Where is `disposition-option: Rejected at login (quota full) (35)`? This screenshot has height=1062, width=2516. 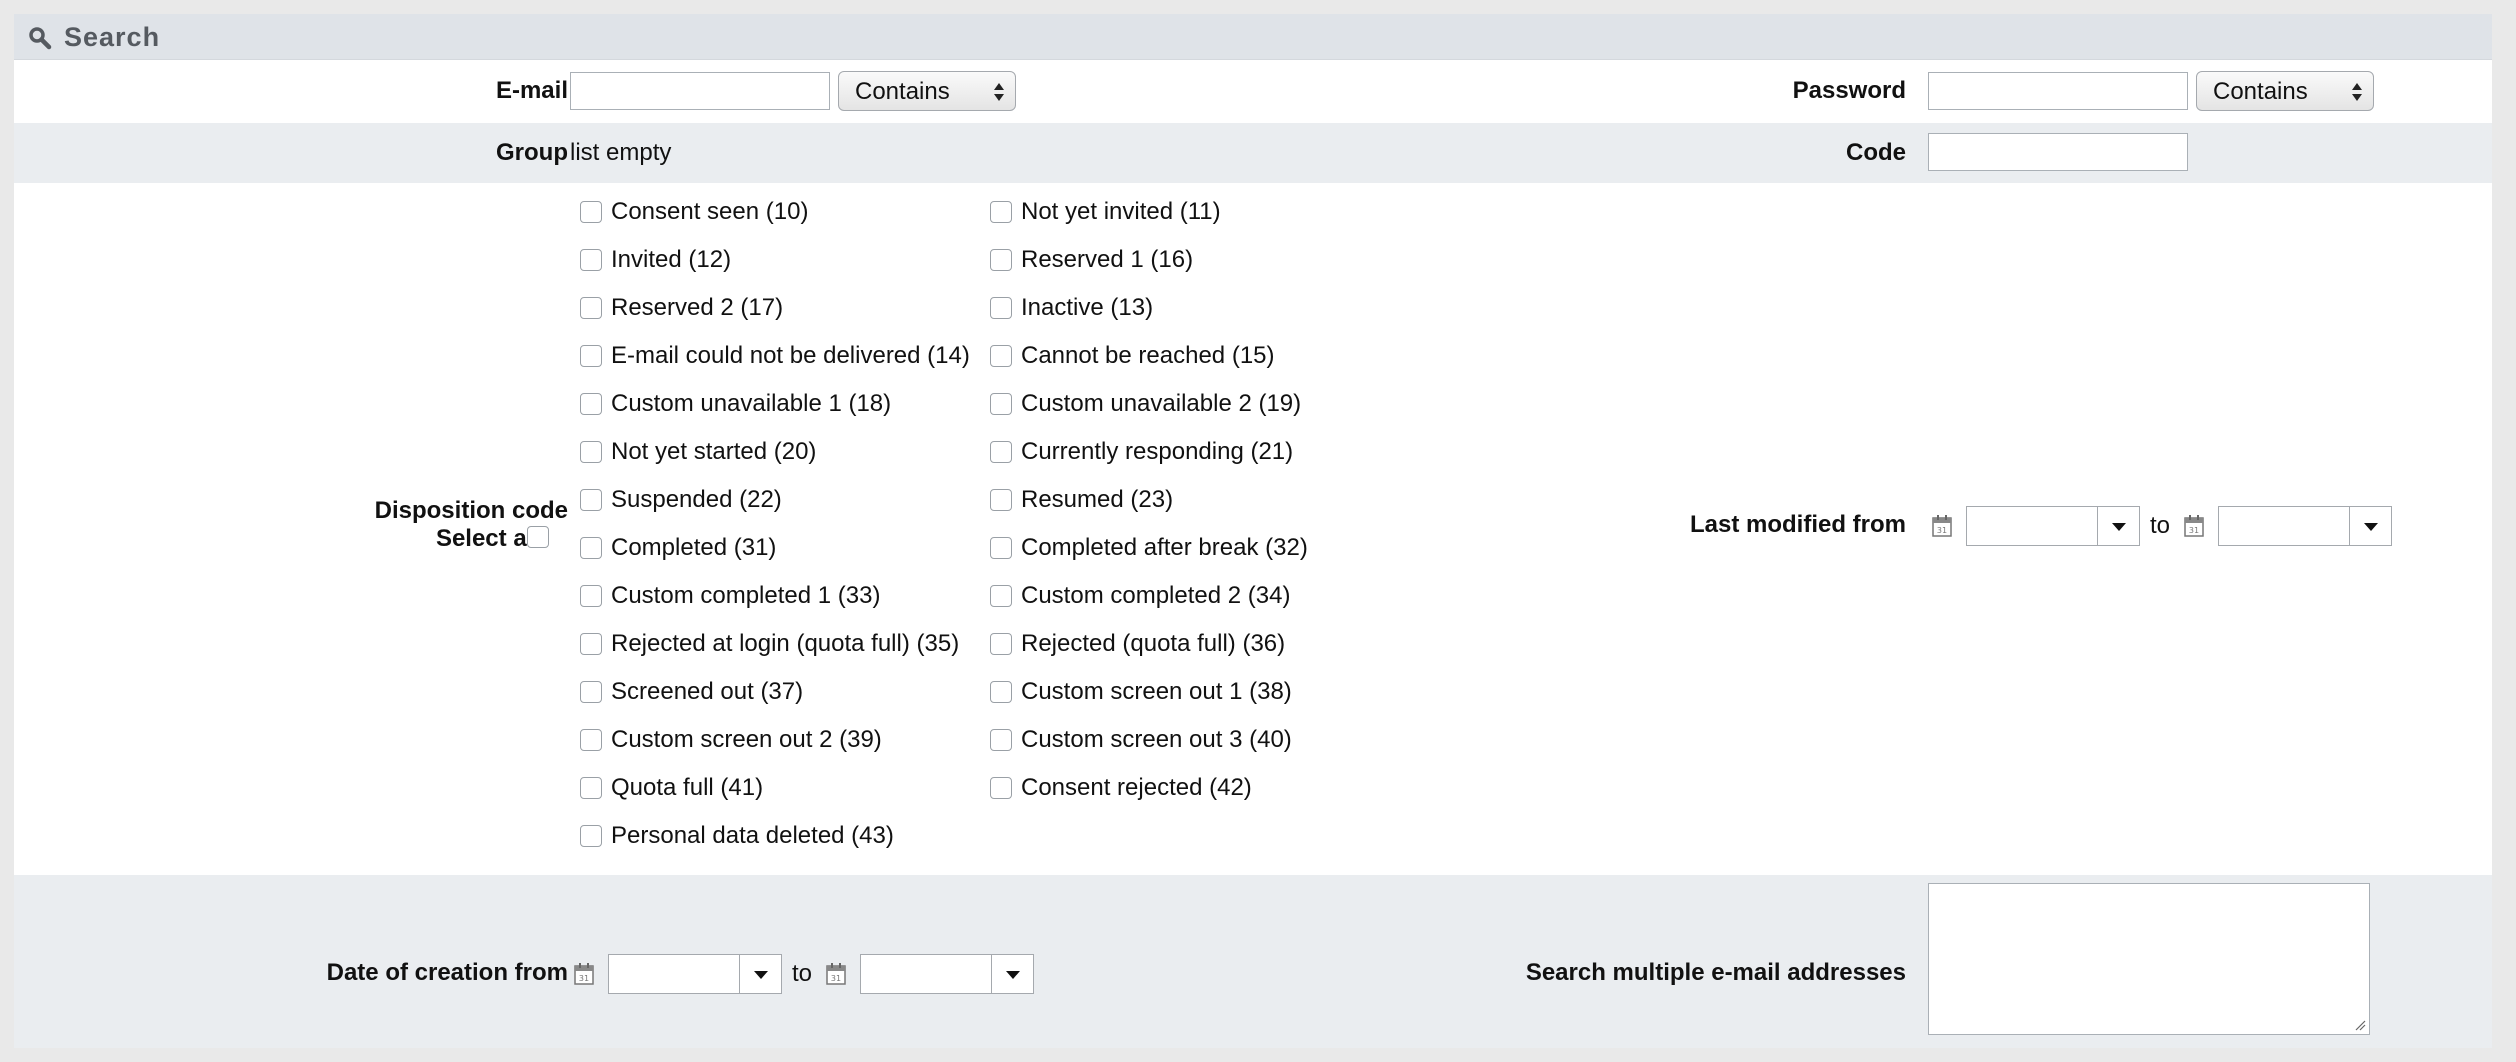 disposition-option: Rejected at login (quota full) (35) is located at coordinates (769, 644).